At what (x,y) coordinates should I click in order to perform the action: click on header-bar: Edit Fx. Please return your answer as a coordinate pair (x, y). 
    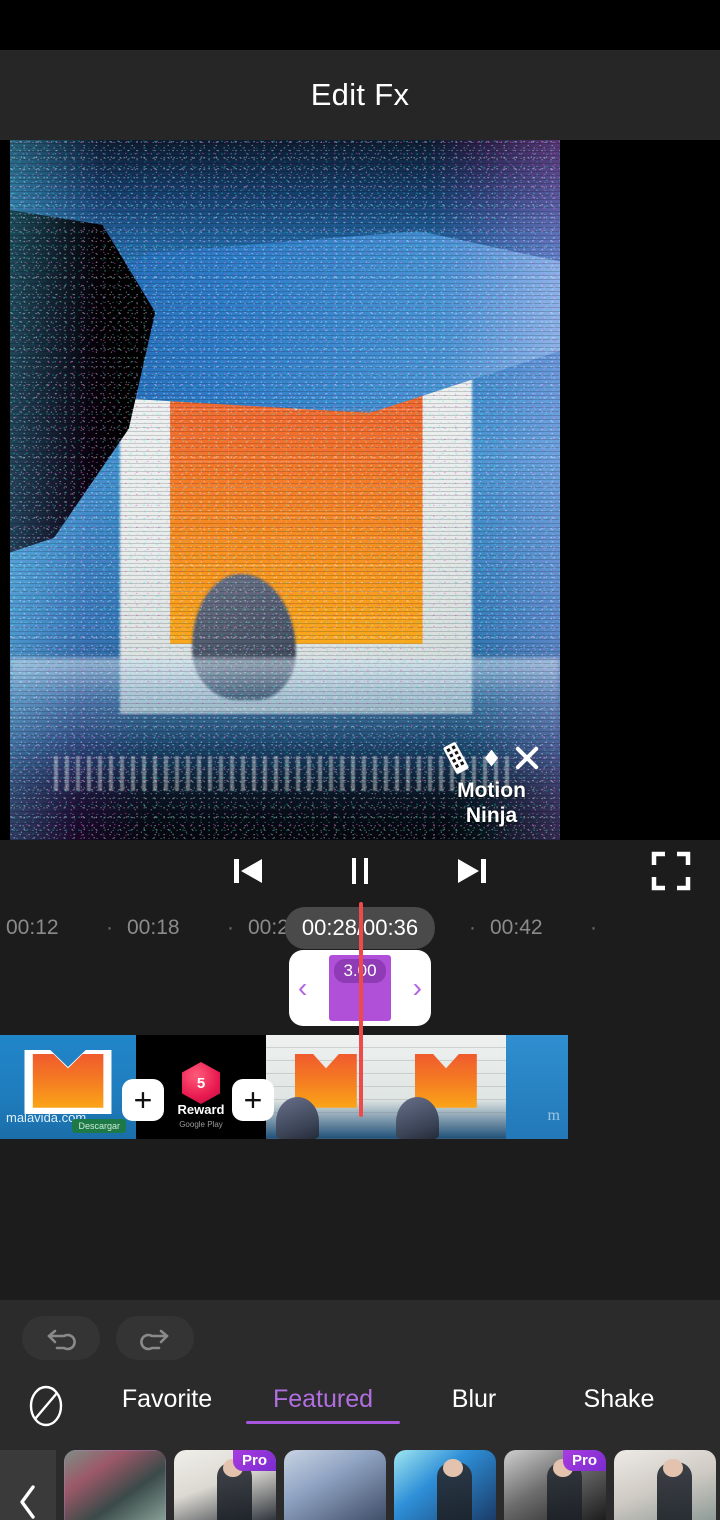
    Looking at the image, I should click on (360, 95).